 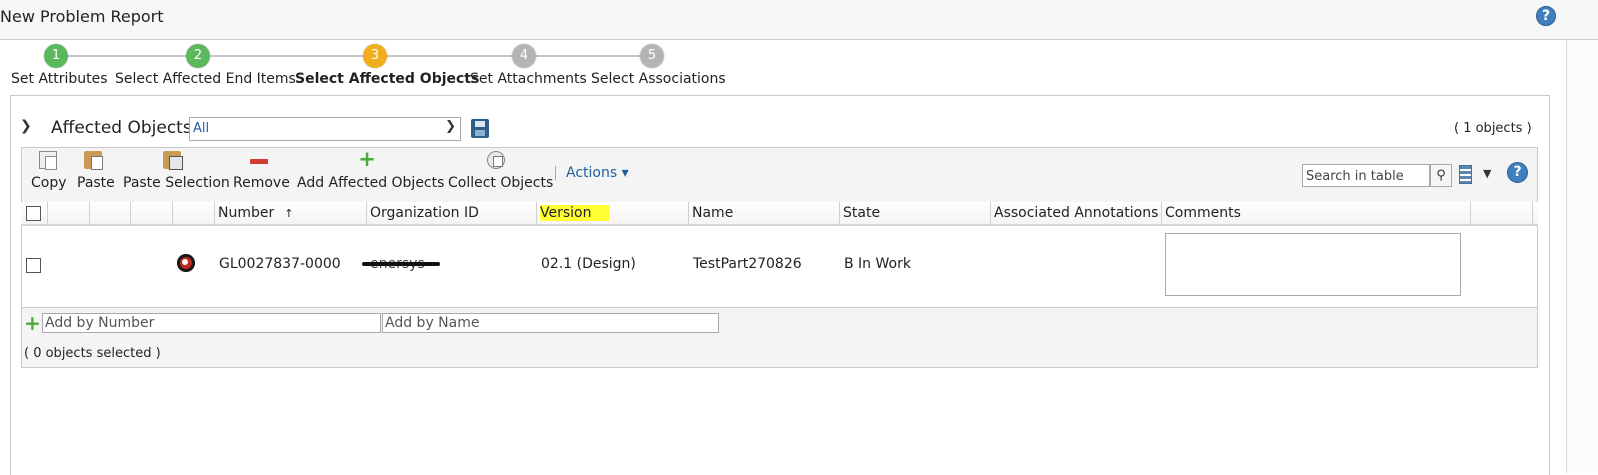 I want to click on search-icon: ⚲, so click(x=1441, y=175).